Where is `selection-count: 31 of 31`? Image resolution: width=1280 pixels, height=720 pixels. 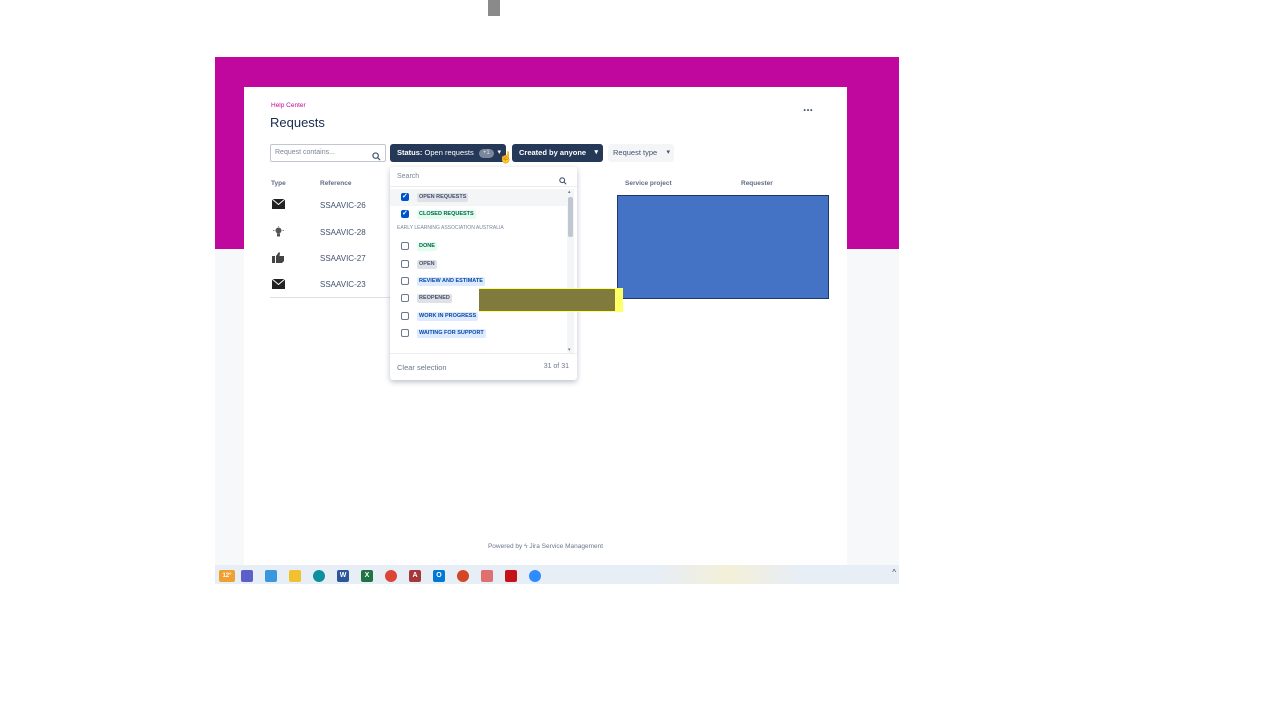
selection-count: 31 of 31 is located at coordinates (556, 366).